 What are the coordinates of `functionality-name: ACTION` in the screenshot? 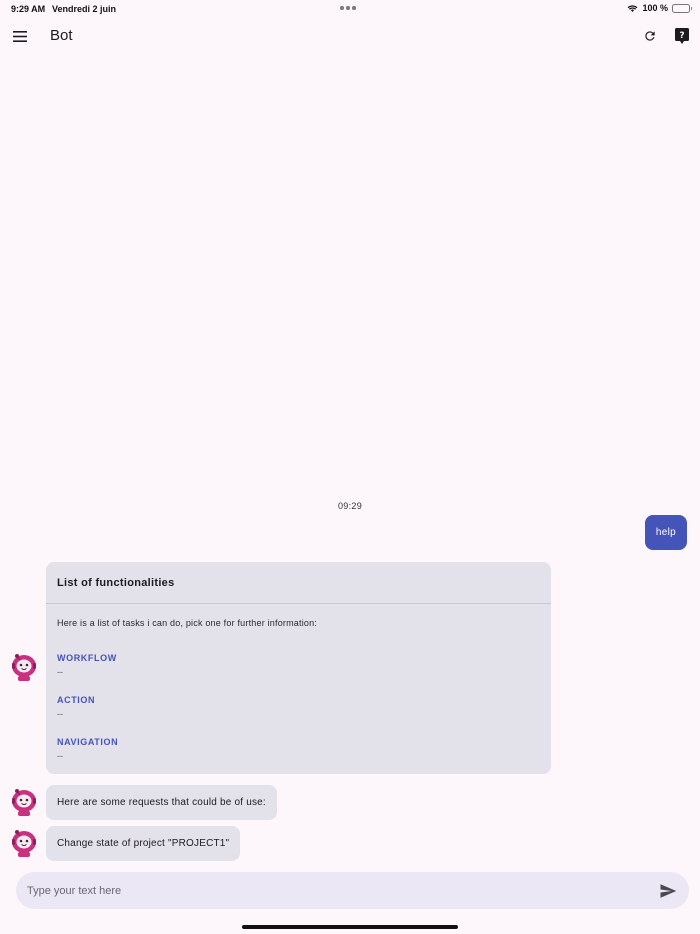 It's located at (298, 700).